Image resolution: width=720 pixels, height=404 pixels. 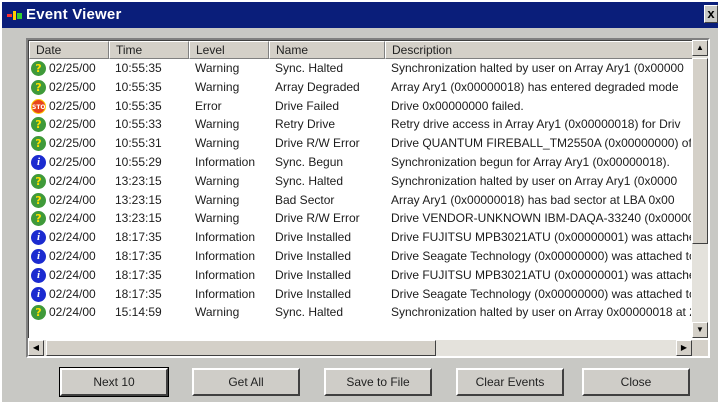 What do you see at coordinates (700, 48) in the screenshot?
I see `scroll-up-icon: ▲` at bounding box center [700, 48].